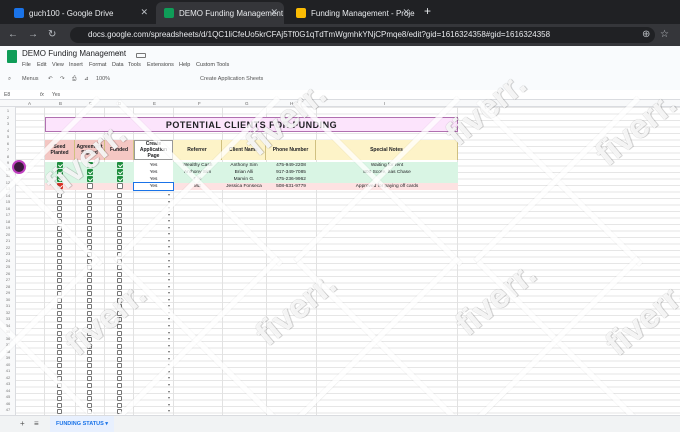 The width and height of the screenshot is (680, 432). What do you see at coordinates (154, 103) in the screenshot?
I see `col-e: E` at bounding box center [154, 103].